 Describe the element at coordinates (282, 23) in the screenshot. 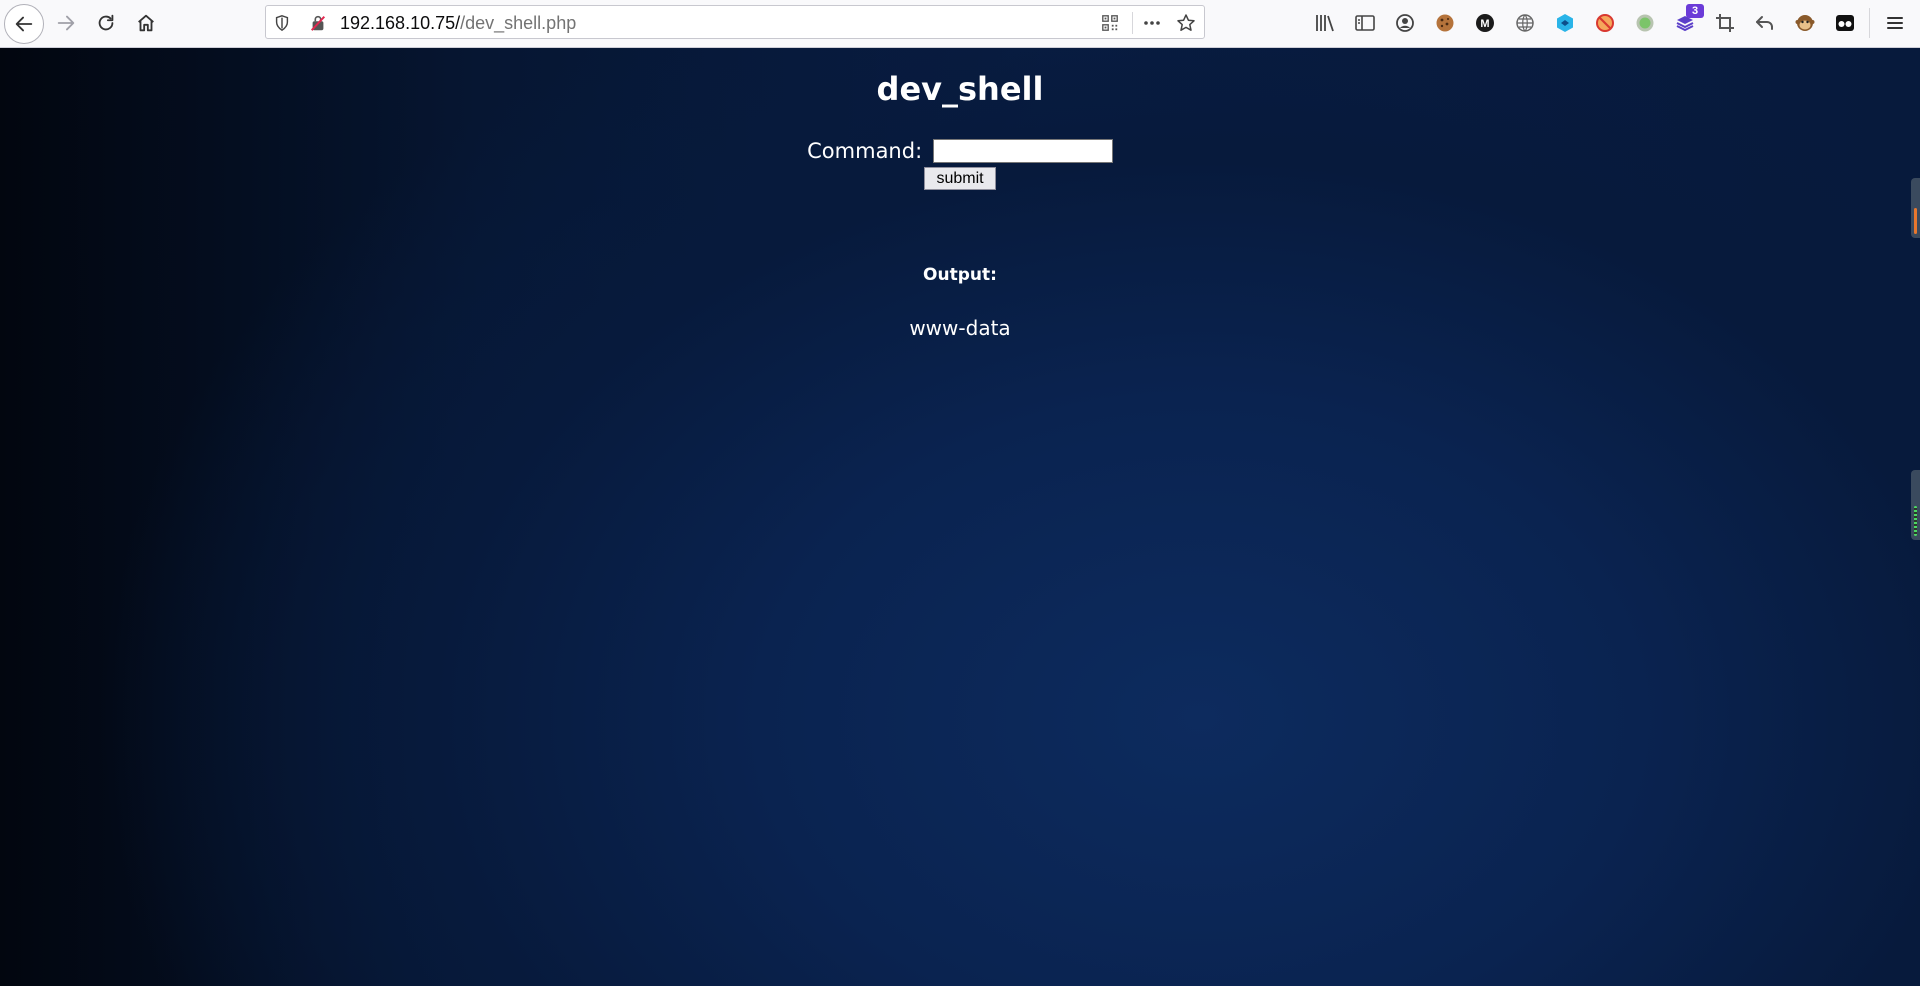

I see `tracking-shield-icon` at that location.